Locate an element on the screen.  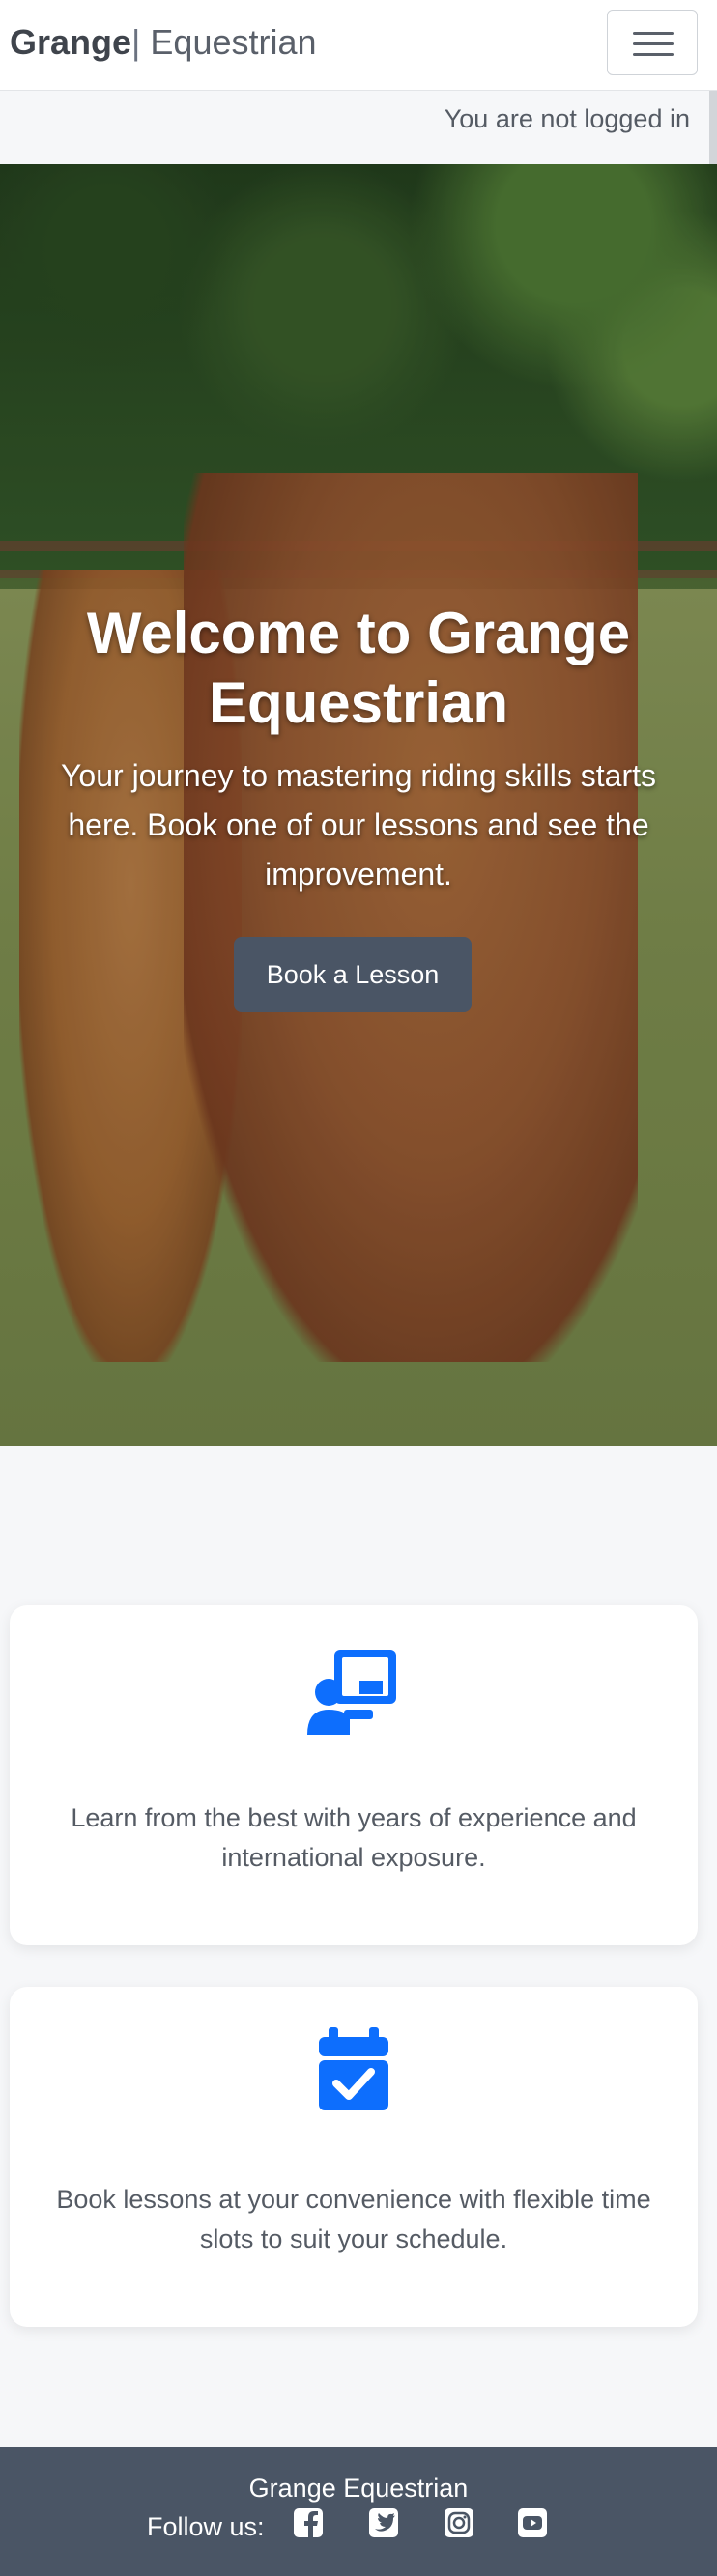
facebook-icon is located at coordinates (308, 2522).